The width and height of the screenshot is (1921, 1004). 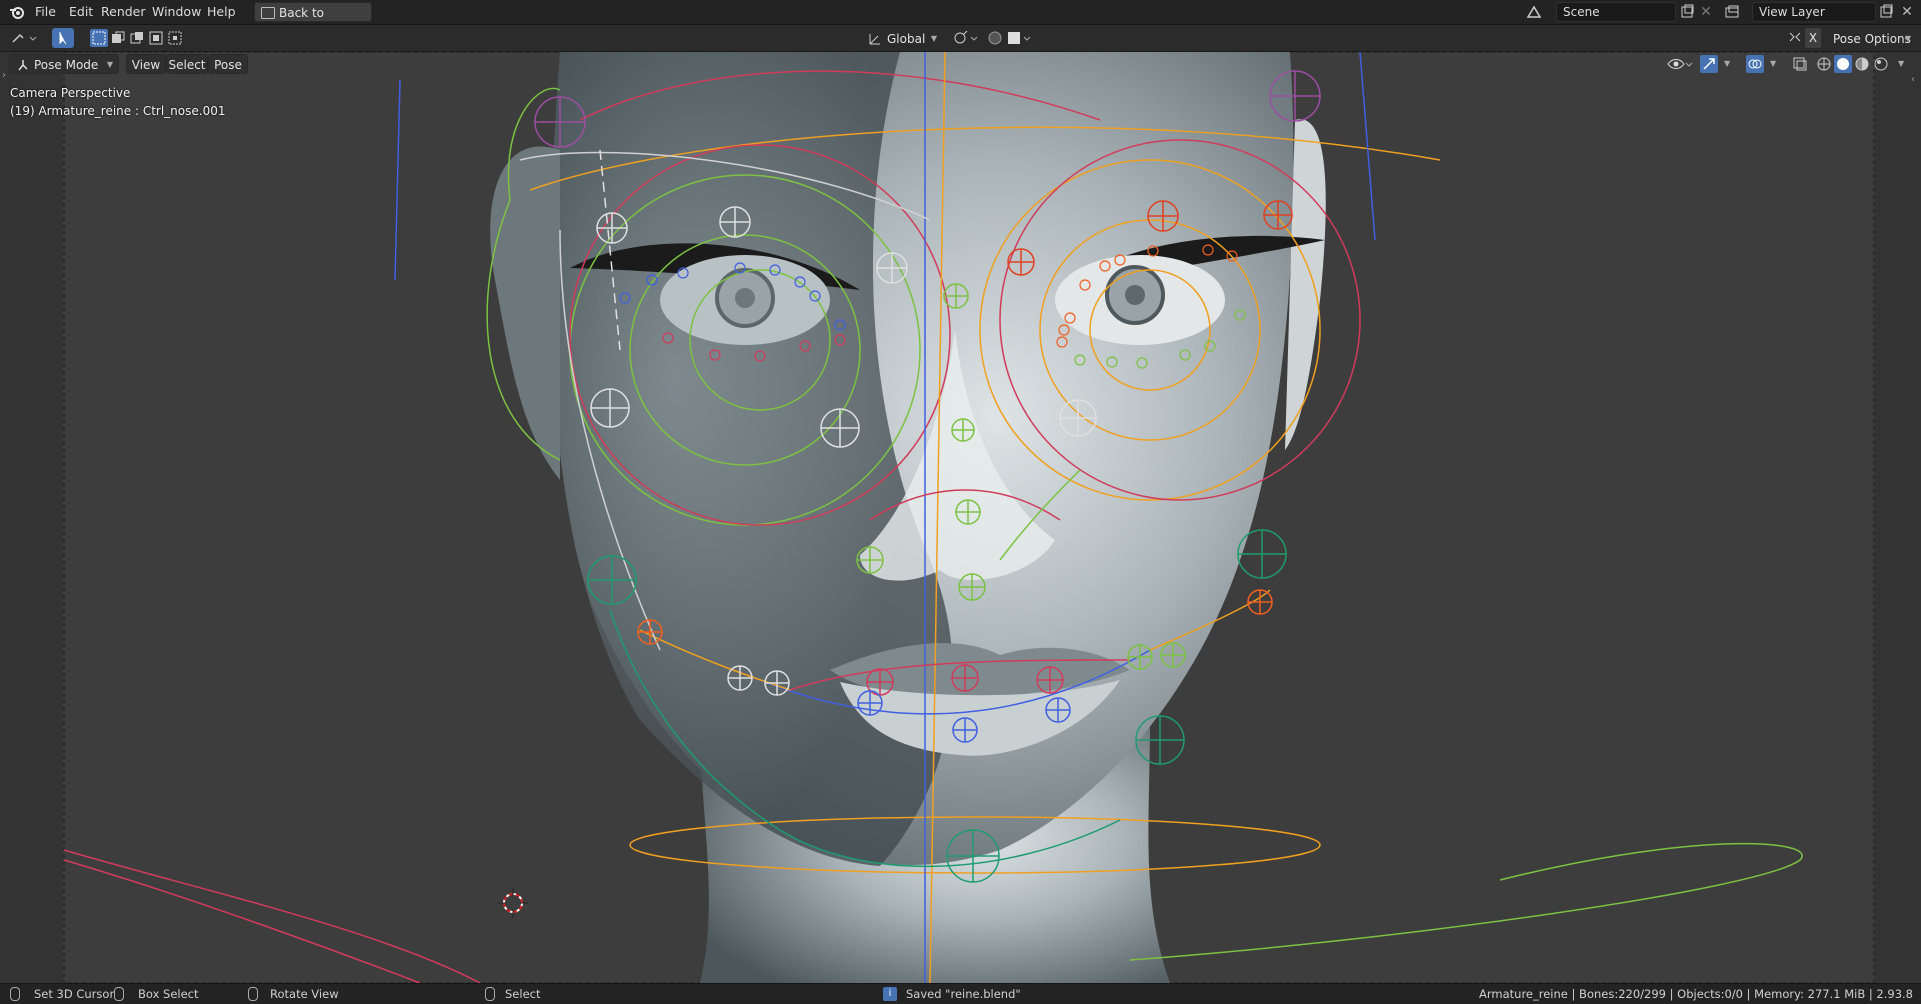 I want to click on tool-header: Global ▼, so click(x=960, y=38).